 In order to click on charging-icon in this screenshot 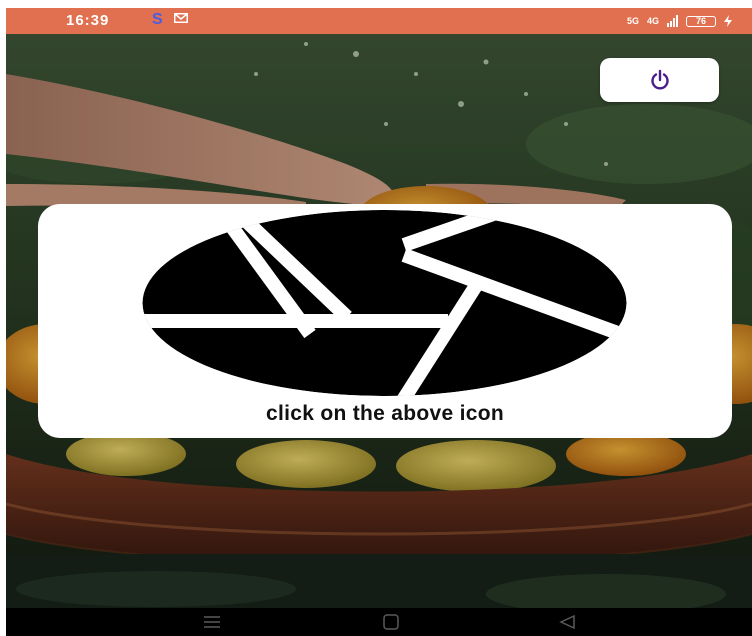, I will do `click(728, 21)`.